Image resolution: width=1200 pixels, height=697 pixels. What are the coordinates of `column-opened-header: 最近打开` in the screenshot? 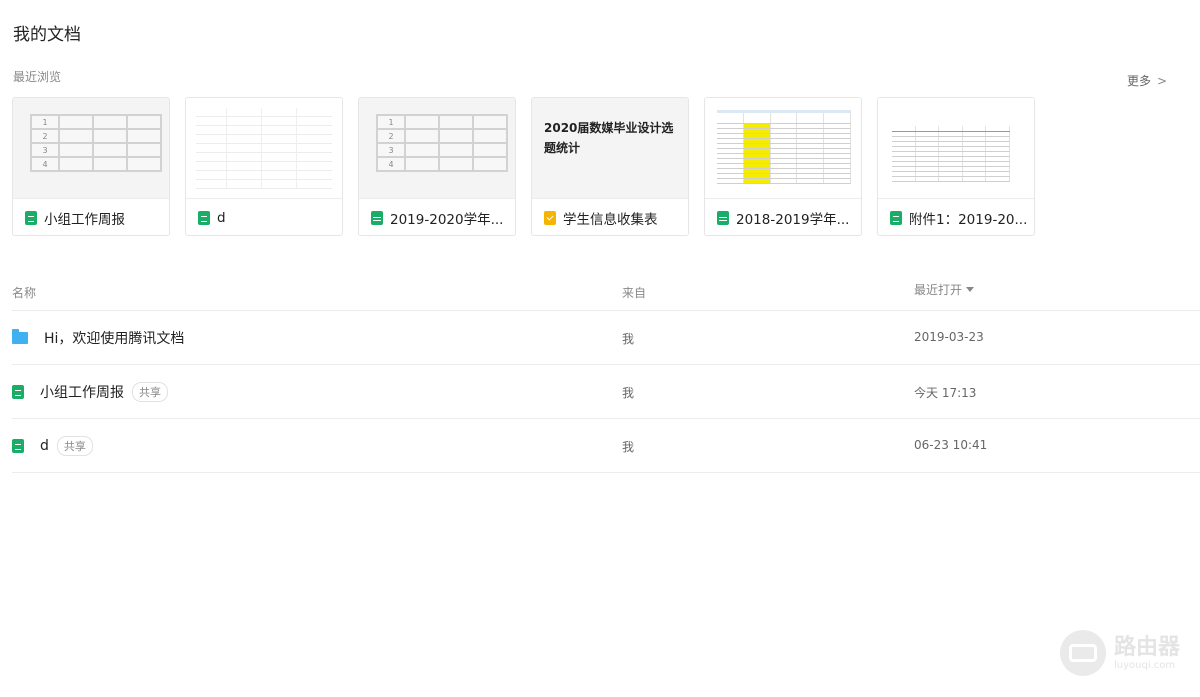 It's located at (944, 289).